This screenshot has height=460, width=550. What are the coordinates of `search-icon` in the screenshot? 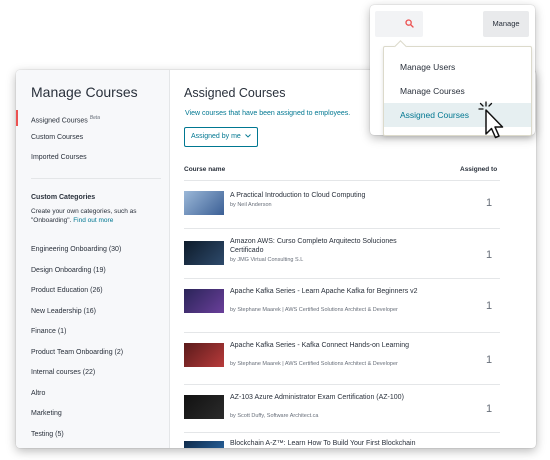 It's located at (409, 23).